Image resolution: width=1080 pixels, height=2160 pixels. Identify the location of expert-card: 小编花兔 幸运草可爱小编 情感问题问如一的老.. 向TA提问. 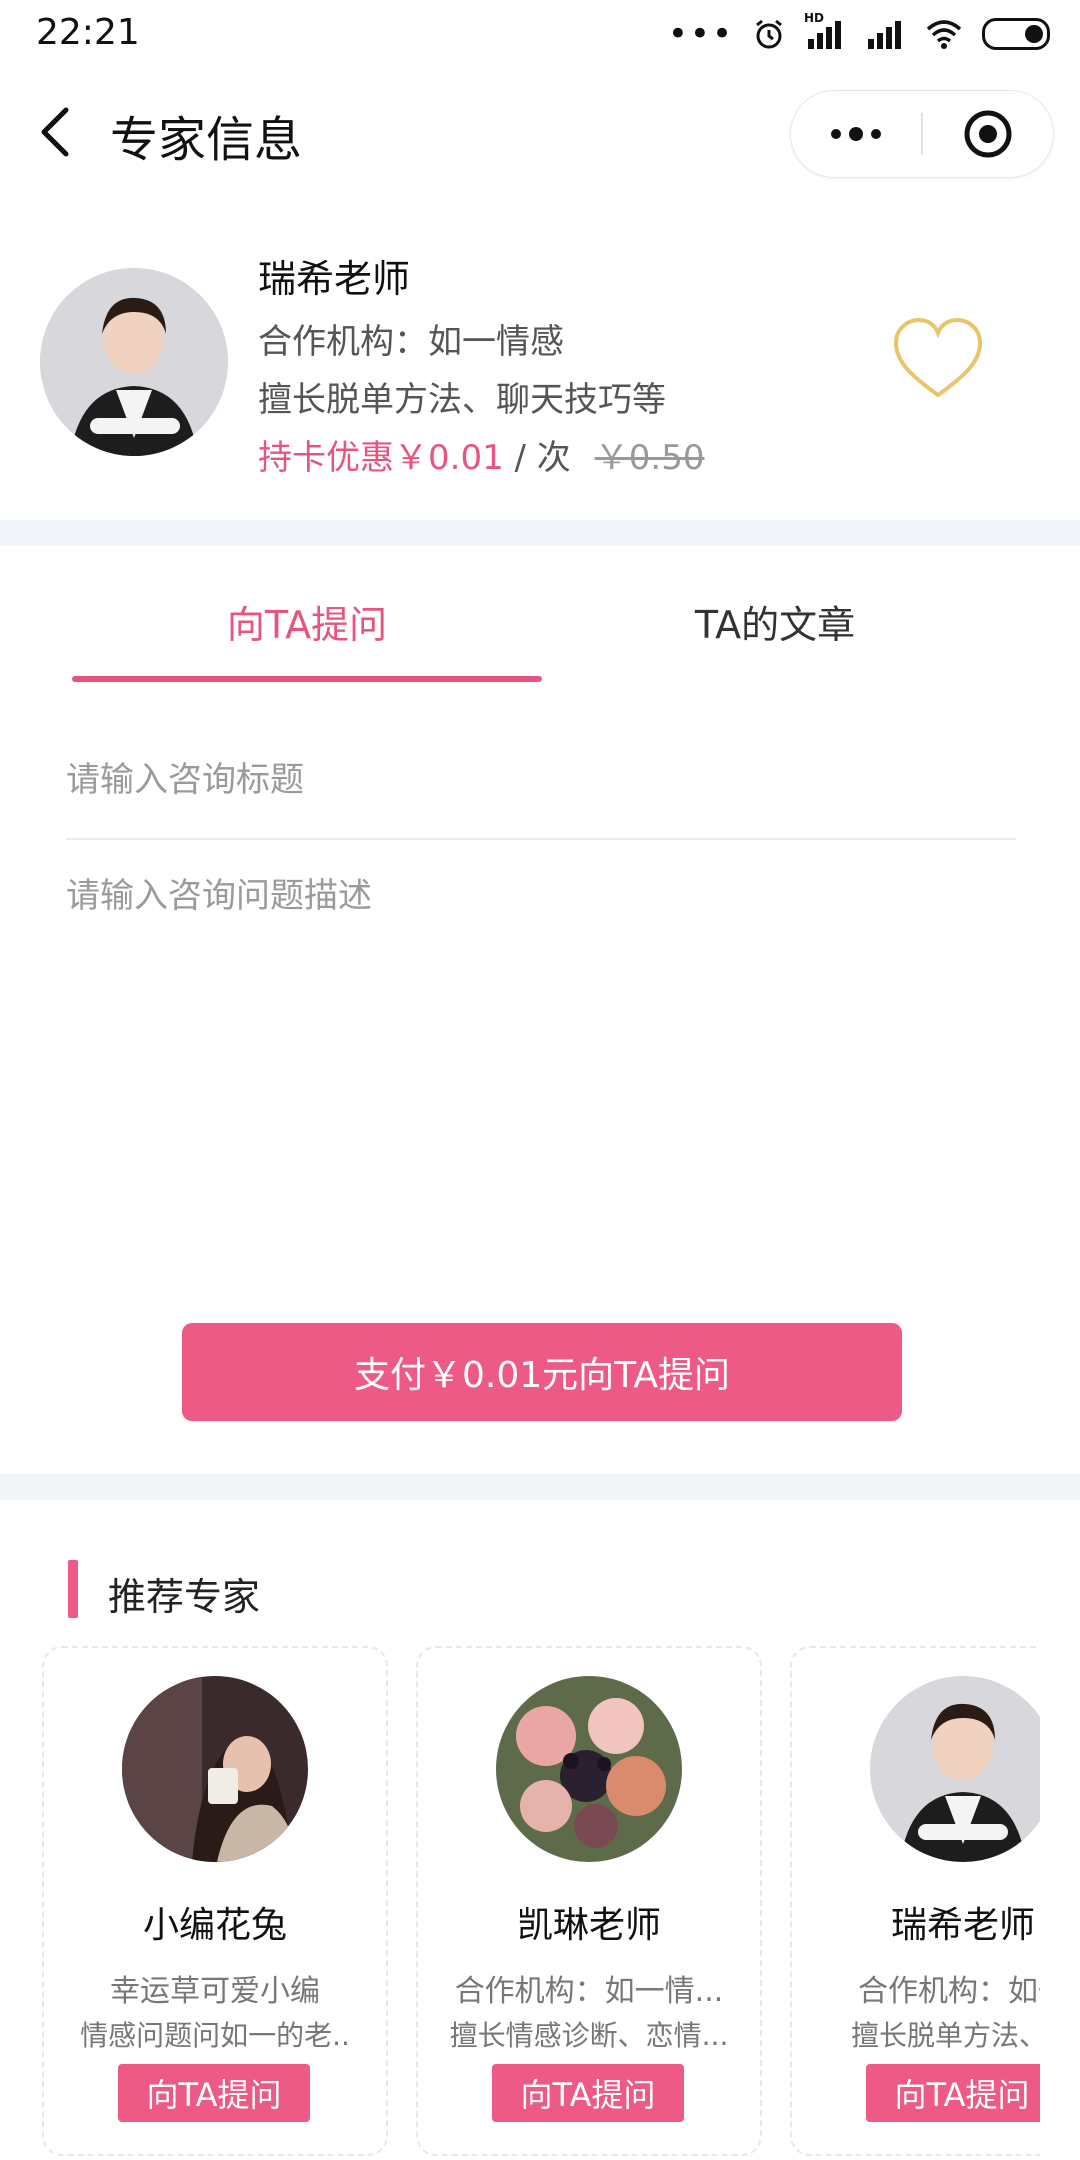
(215, 1901).